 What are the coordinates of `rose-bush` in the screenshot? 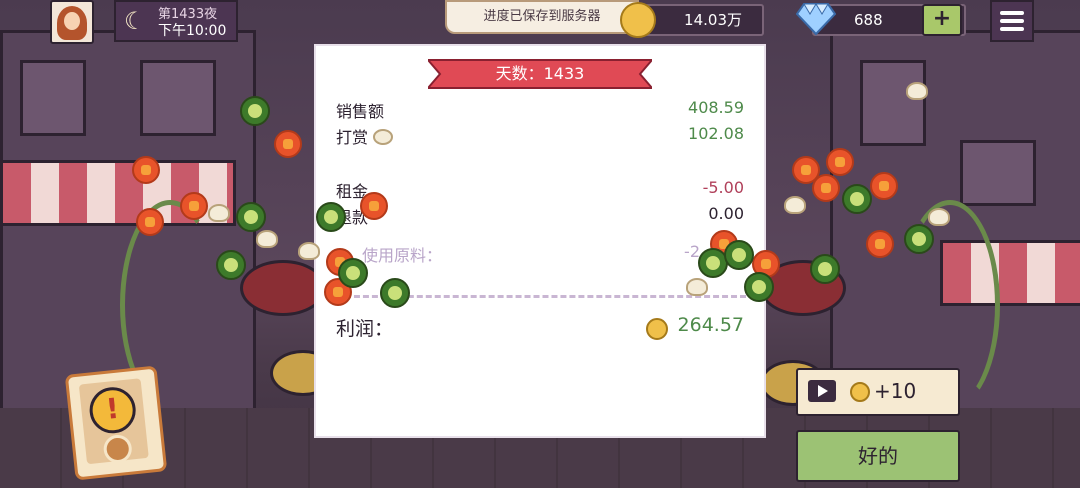 It's located at (283, 288).